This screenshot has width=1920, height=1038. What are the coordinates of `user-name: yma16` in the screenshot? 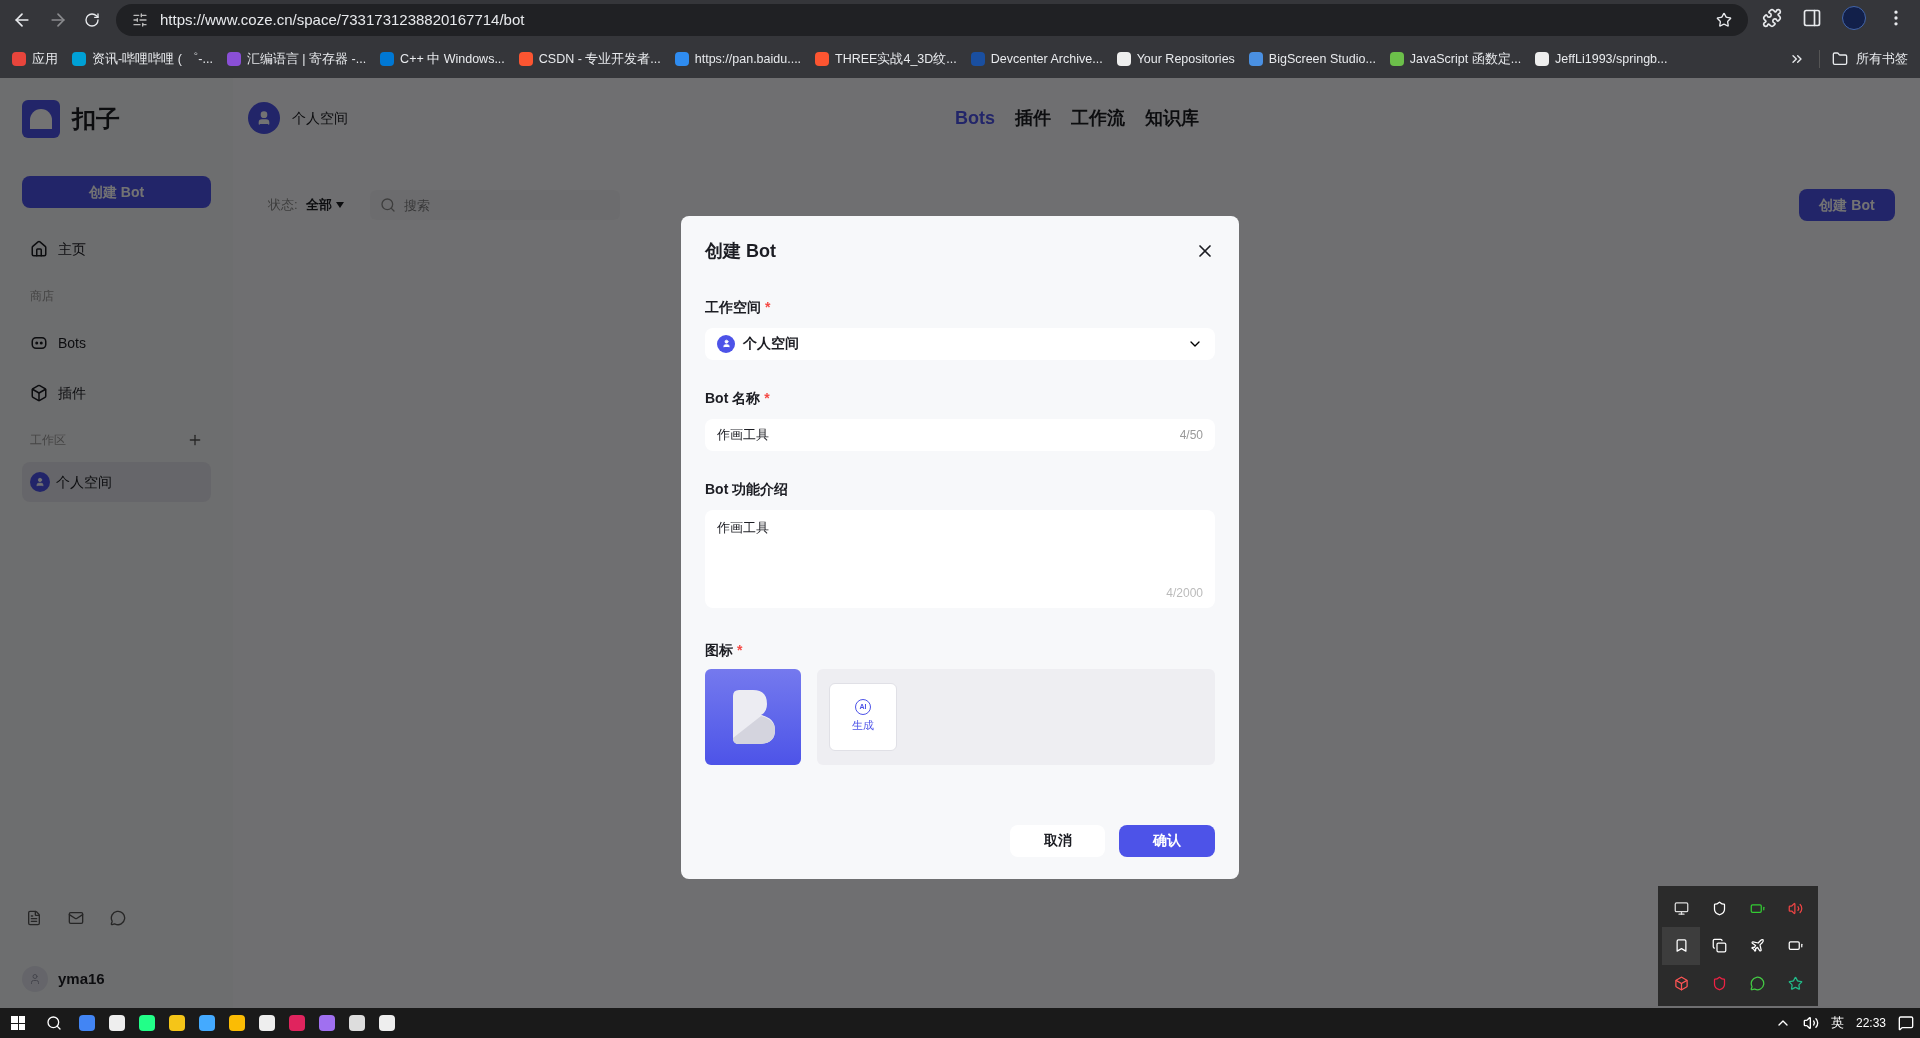 It's located at (81, 978).